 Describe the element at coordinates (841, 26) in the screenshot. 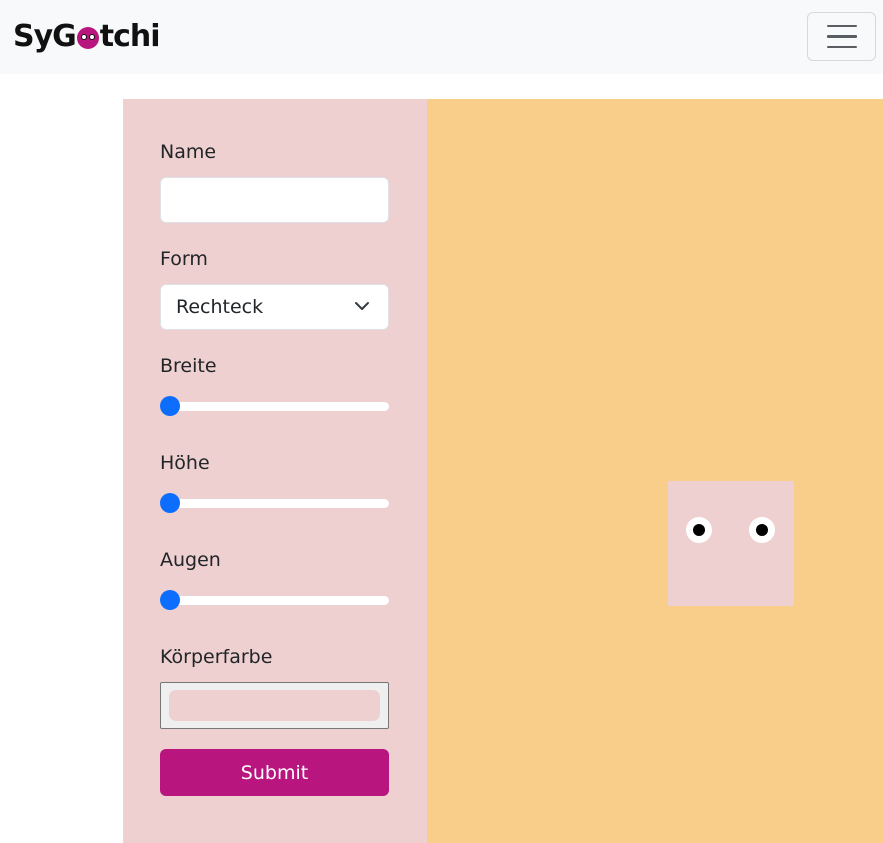

I see `hamburger-icon` at that location.